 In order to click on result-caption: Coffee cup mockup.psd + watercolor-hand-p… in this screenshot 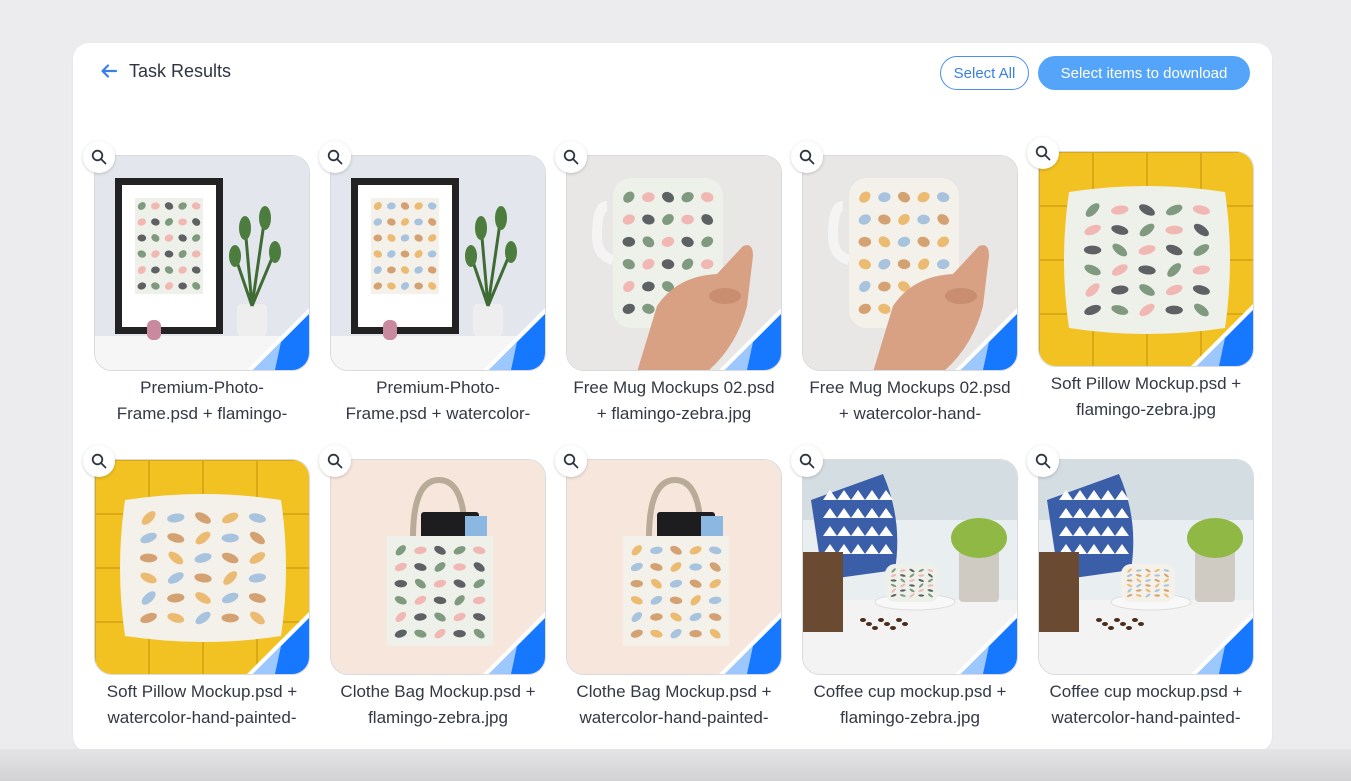, I will do `click(1146, 705)`.